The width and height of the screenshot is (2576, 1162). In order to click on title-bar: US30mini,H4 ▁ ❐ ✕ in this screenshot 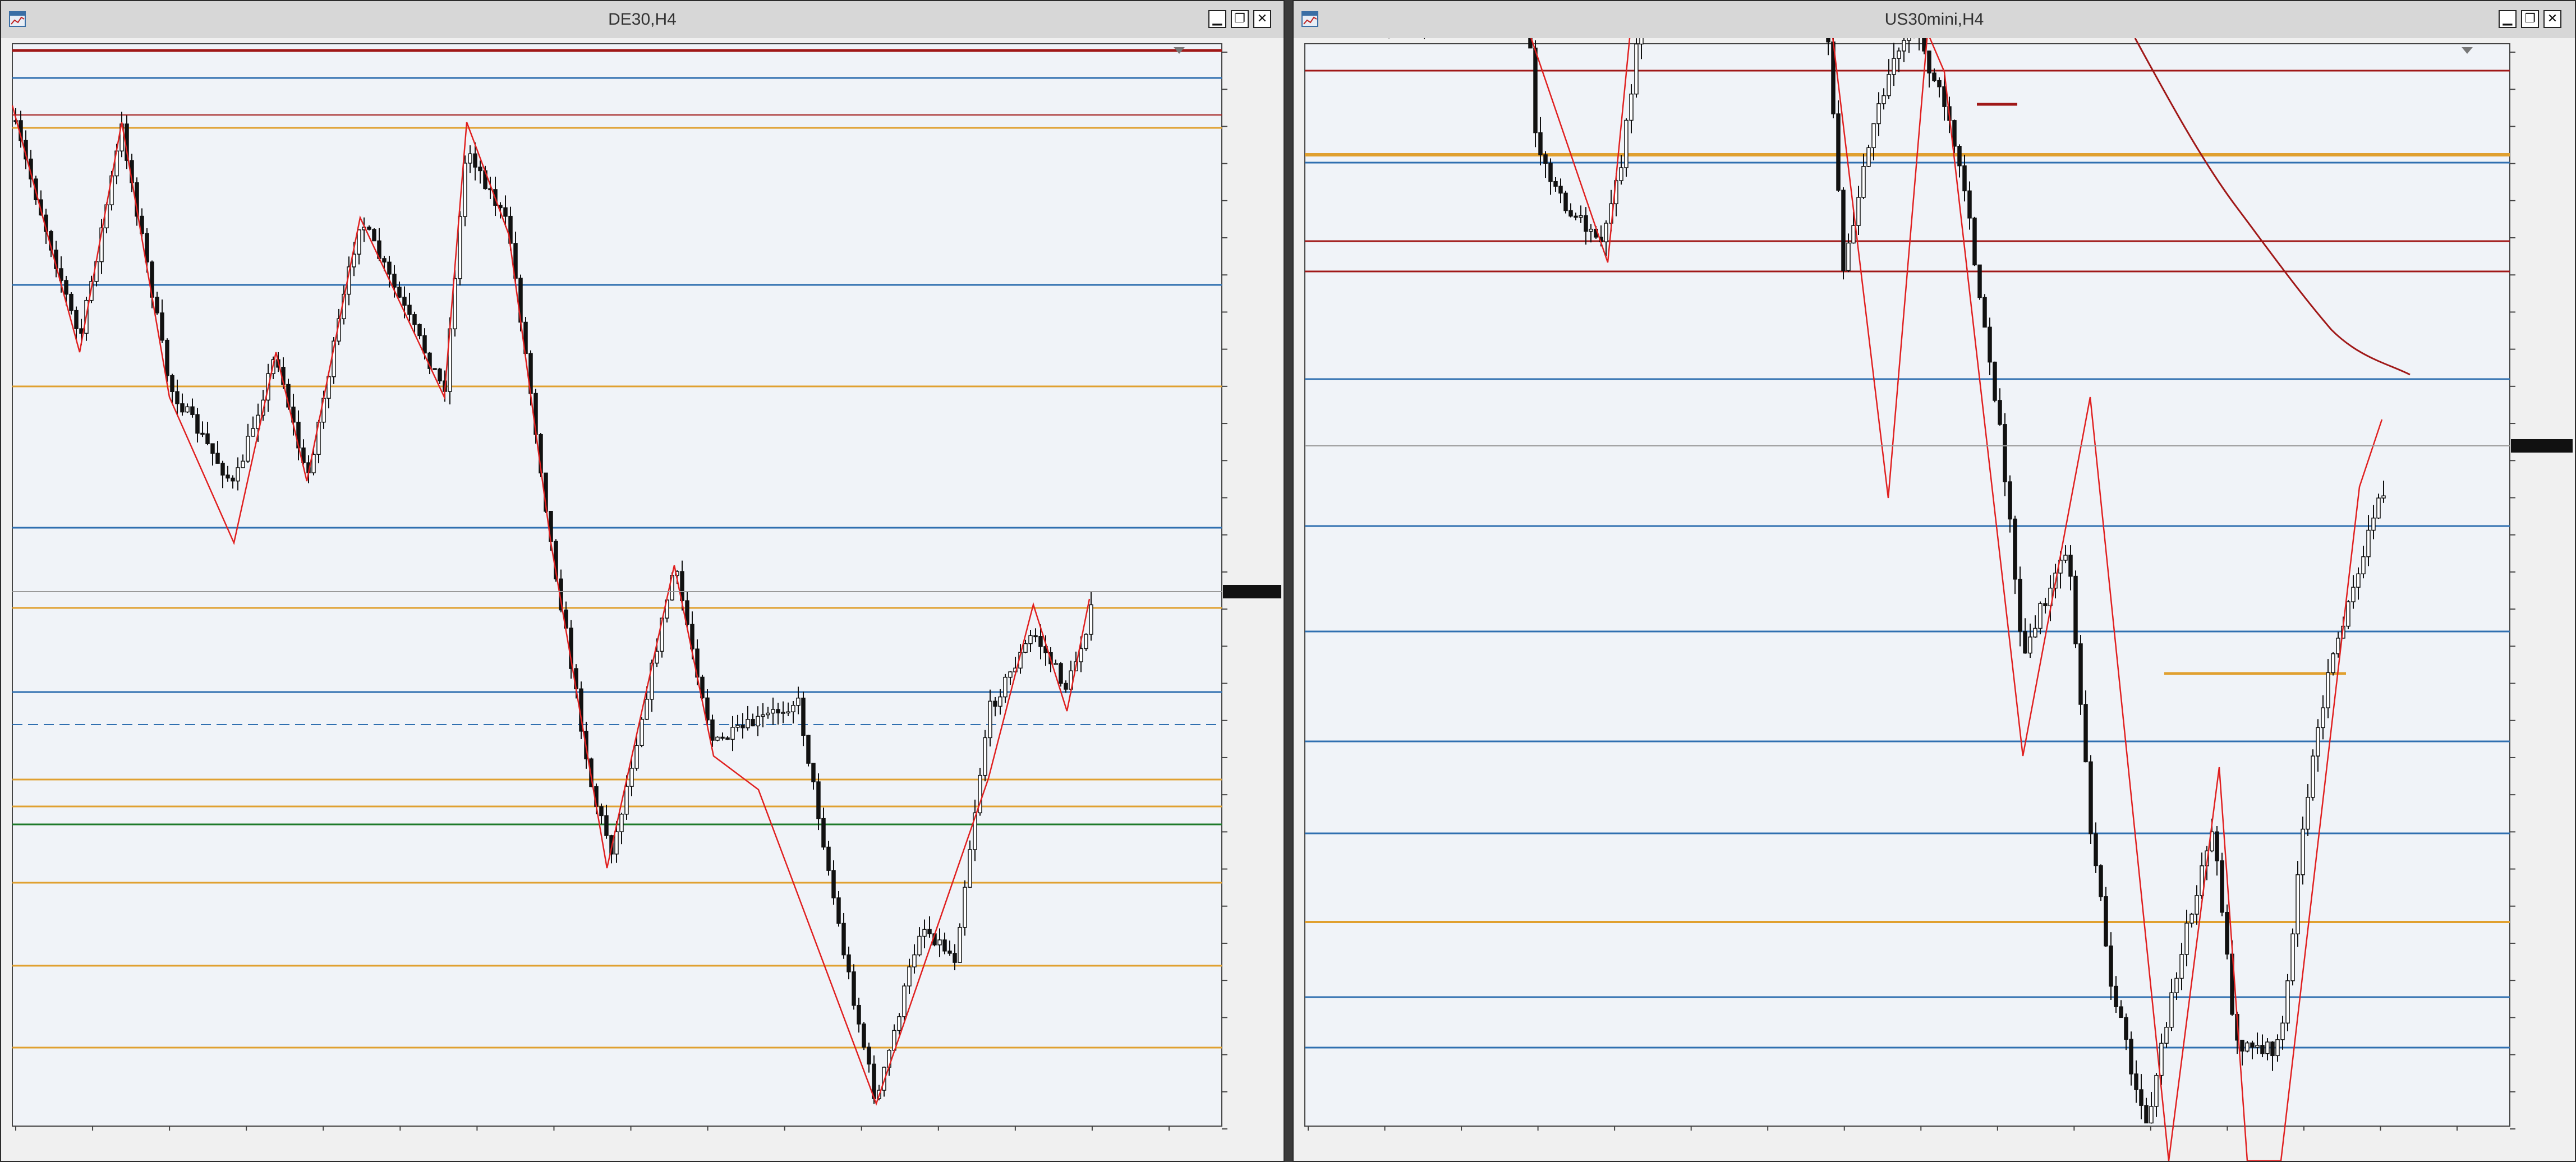, I will do `click(1935, 20)`.